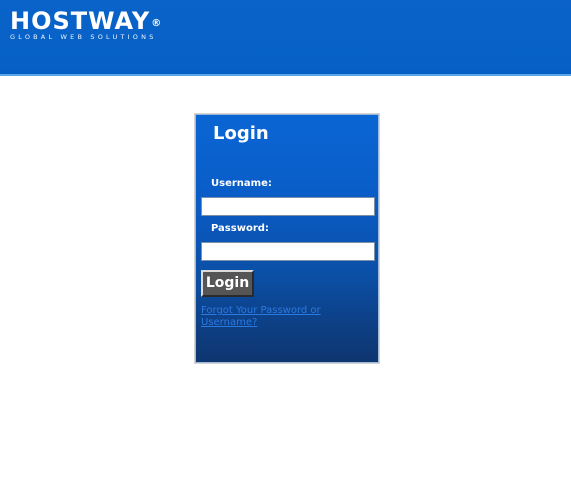 The height and width of the screenshot is (483, 571). I want to click on registered-mark: ®, so click(157, 23).